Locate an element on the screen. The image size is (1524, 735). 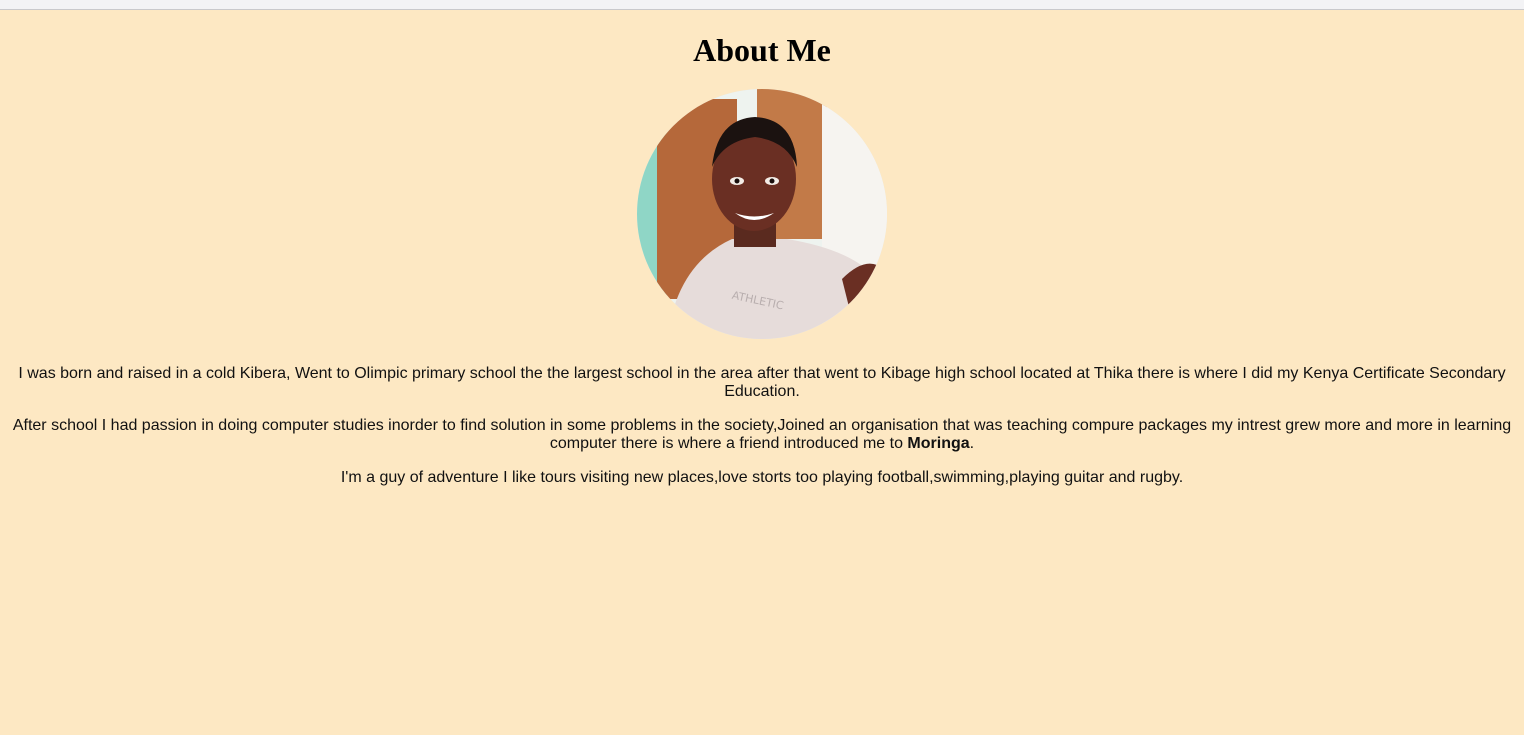
profile-photo-icon: ATHLETIC is located at coordinates (762, 214).